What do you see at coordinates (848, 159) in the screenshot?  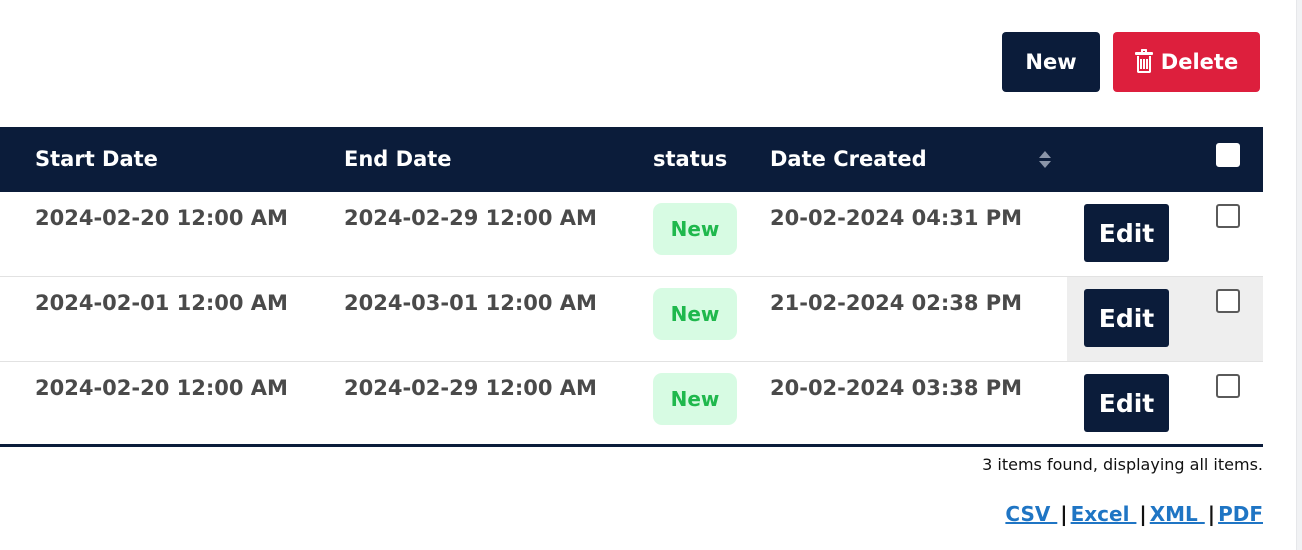 I see `column-header-date-created: Date Created` at bounding box center [848, 159].